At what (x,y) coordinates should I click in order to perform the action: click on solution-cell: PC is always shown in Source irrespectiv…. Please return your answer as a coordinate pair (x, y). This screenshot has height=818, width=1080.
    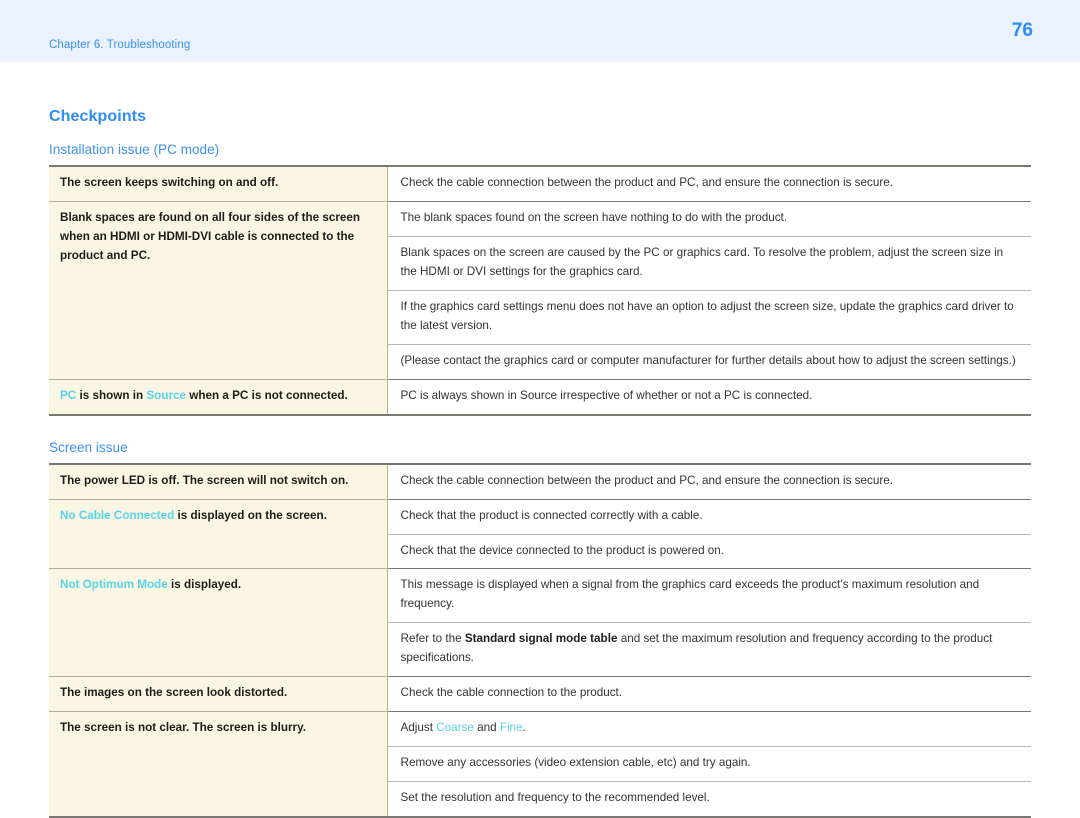
    Looking at the image, I should click on (709, 397).